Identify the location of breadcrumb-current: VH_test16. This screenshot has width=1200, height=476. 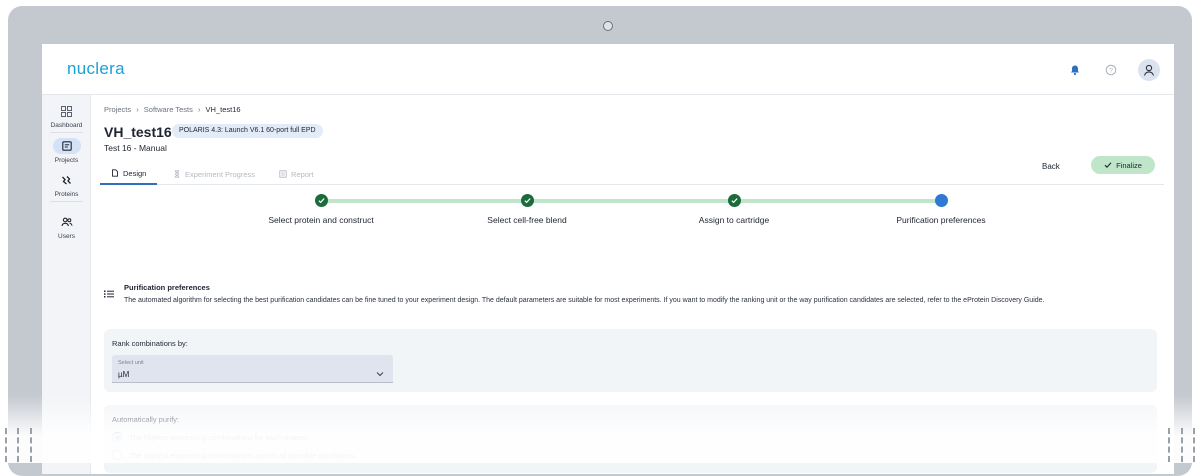
(223, 109).